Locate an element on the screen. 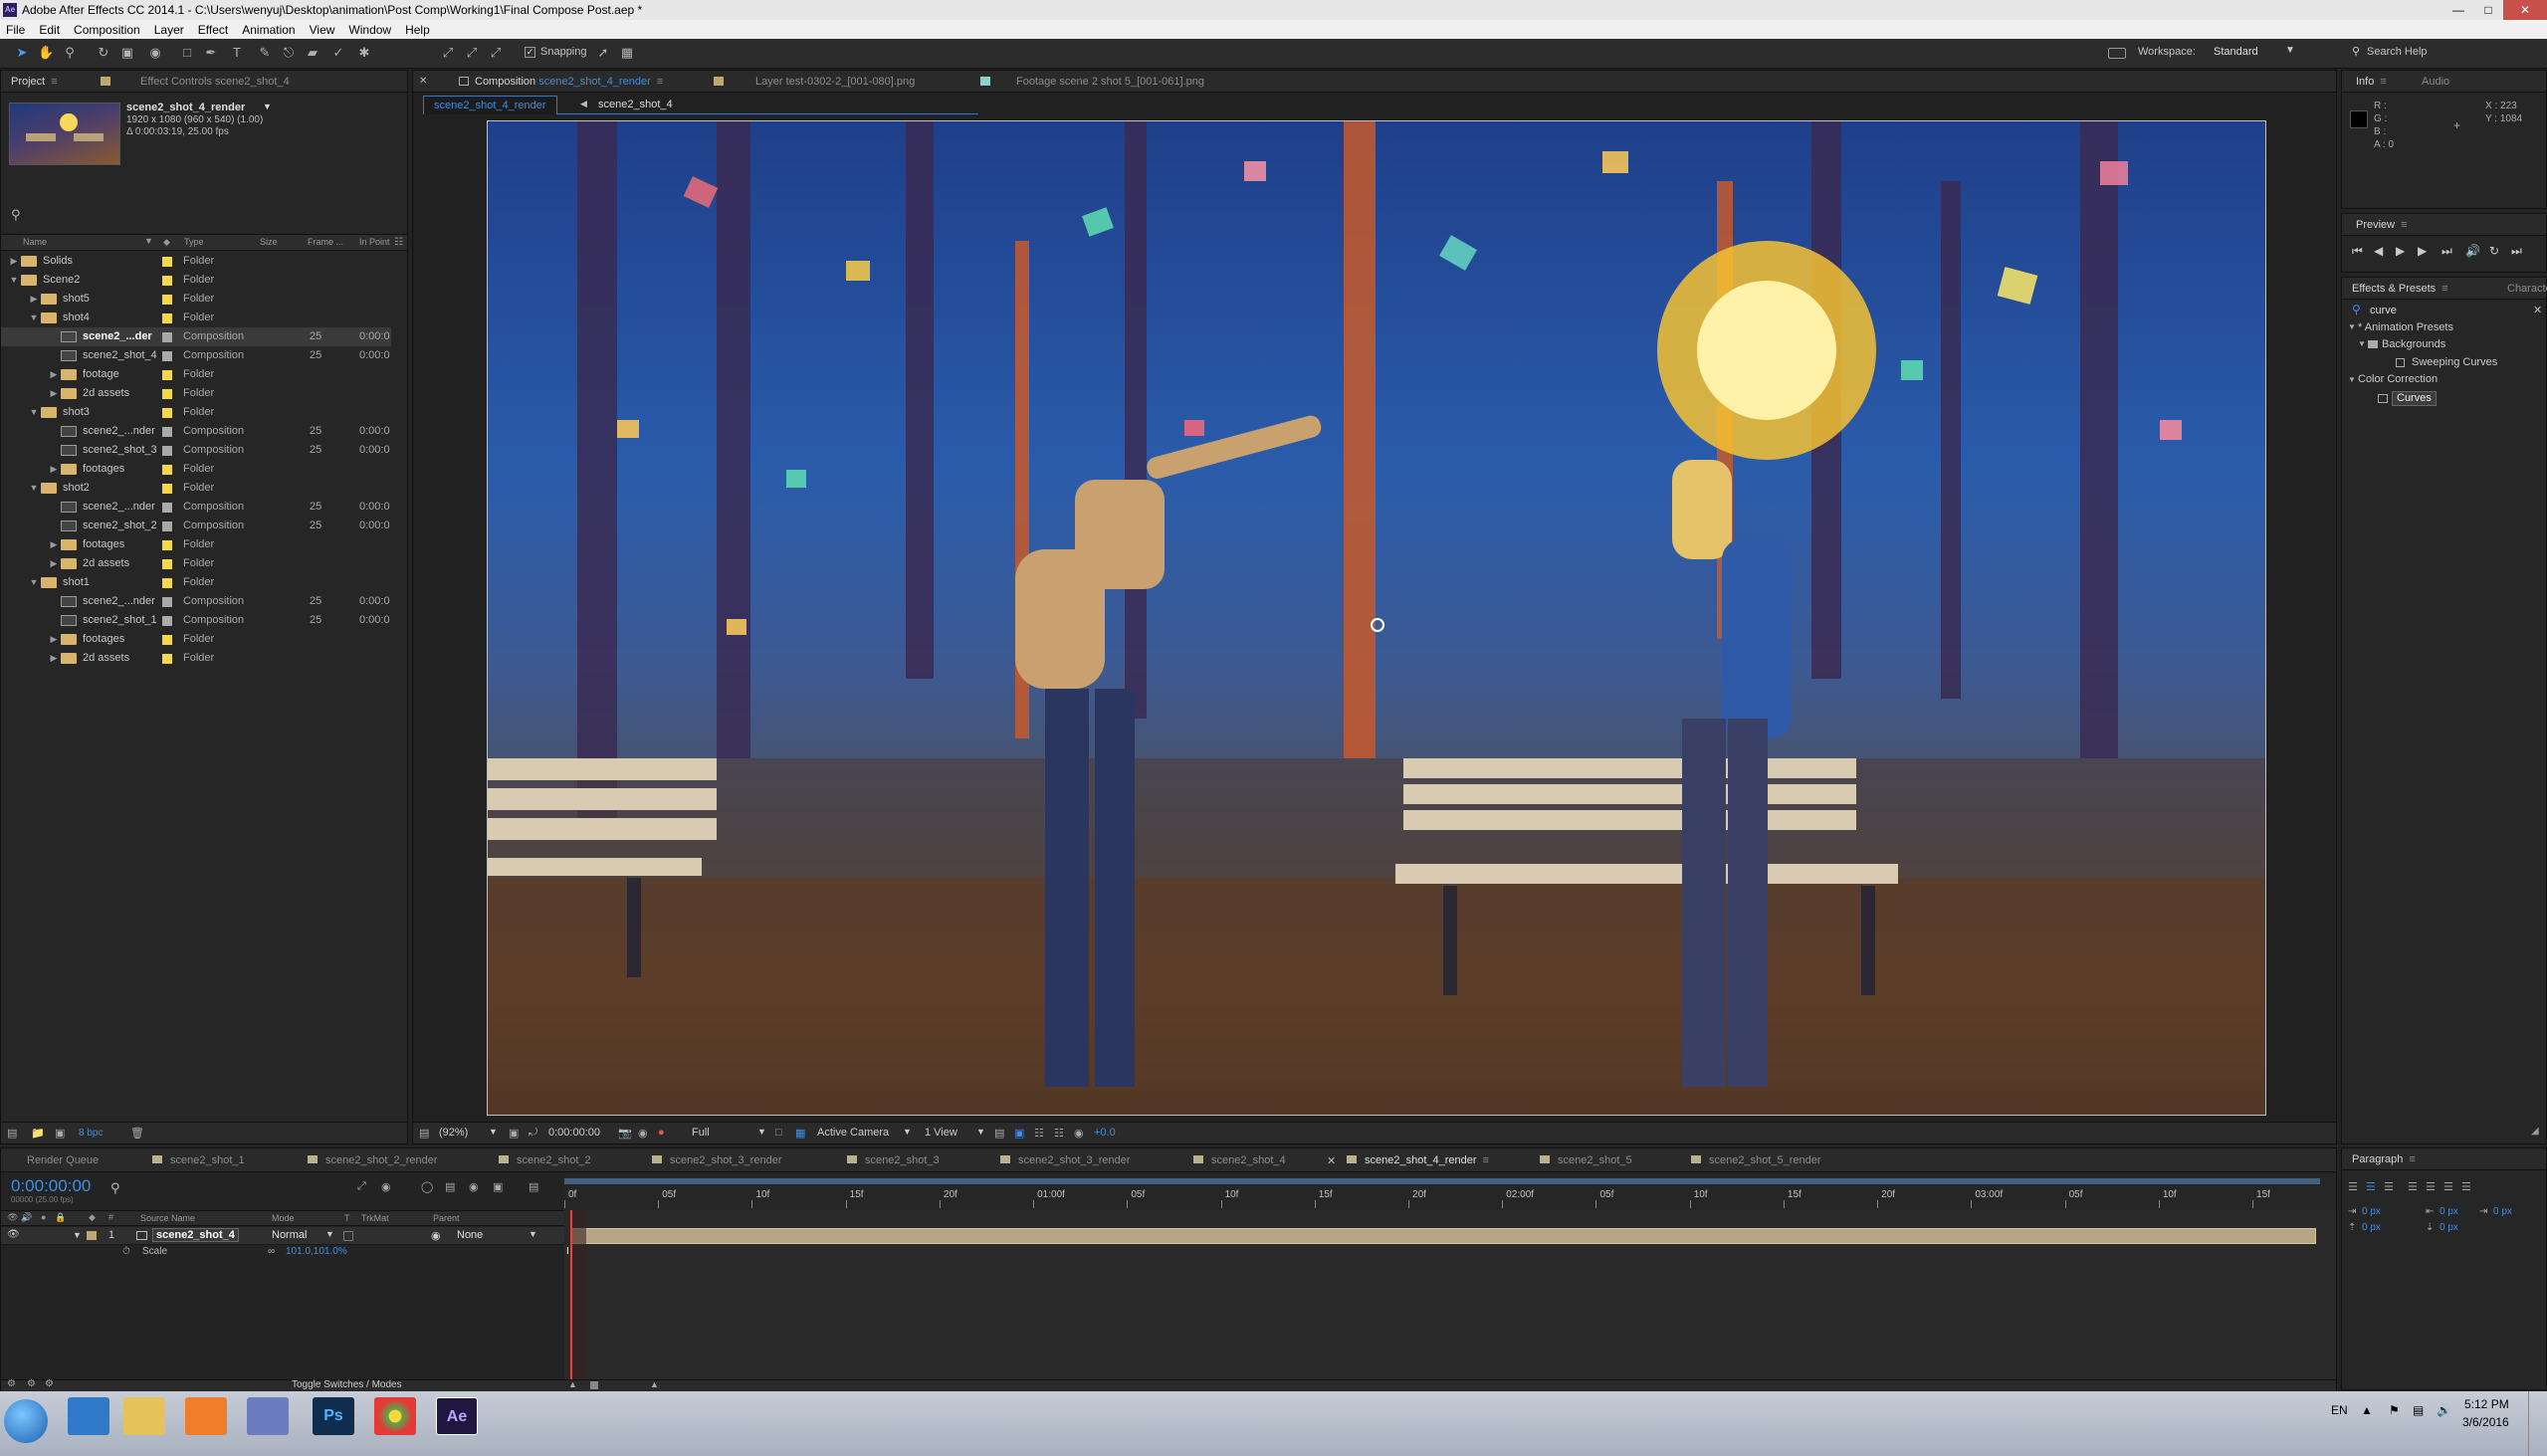 Image resolution: width=2547 pixels, height=1456 pixels. effects-item-color-correction: Color Correction is located at coordinates (2398, 379).